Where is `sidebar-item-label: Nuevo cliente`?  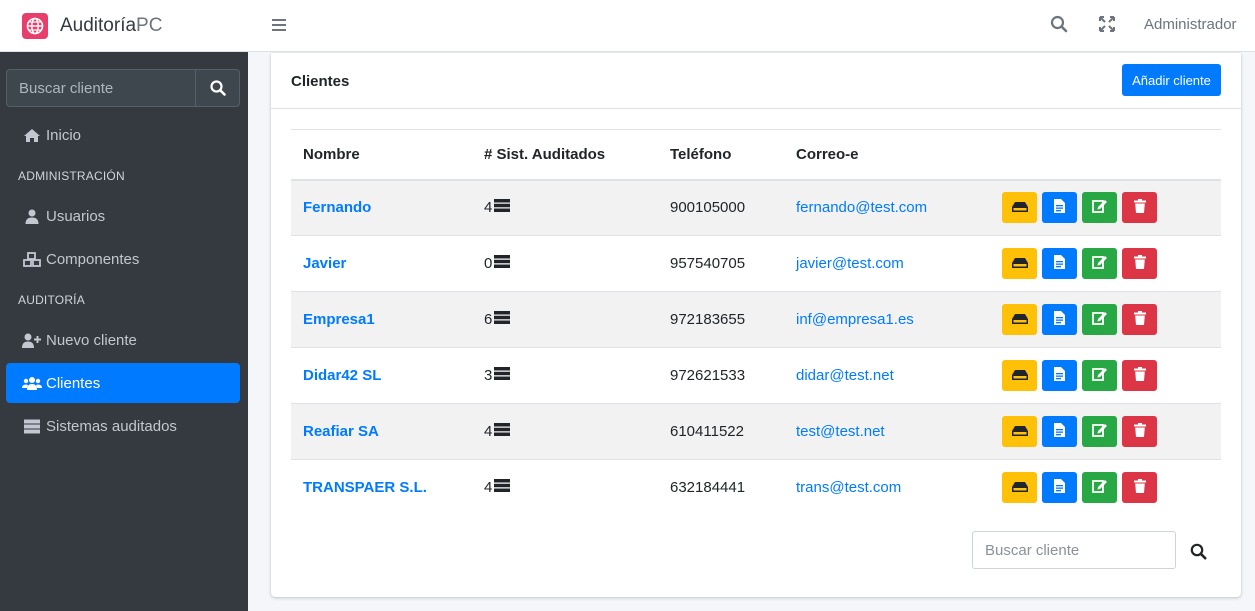
sidebar-item-label: Nuevo cliente is located at coordinates (91, 340).